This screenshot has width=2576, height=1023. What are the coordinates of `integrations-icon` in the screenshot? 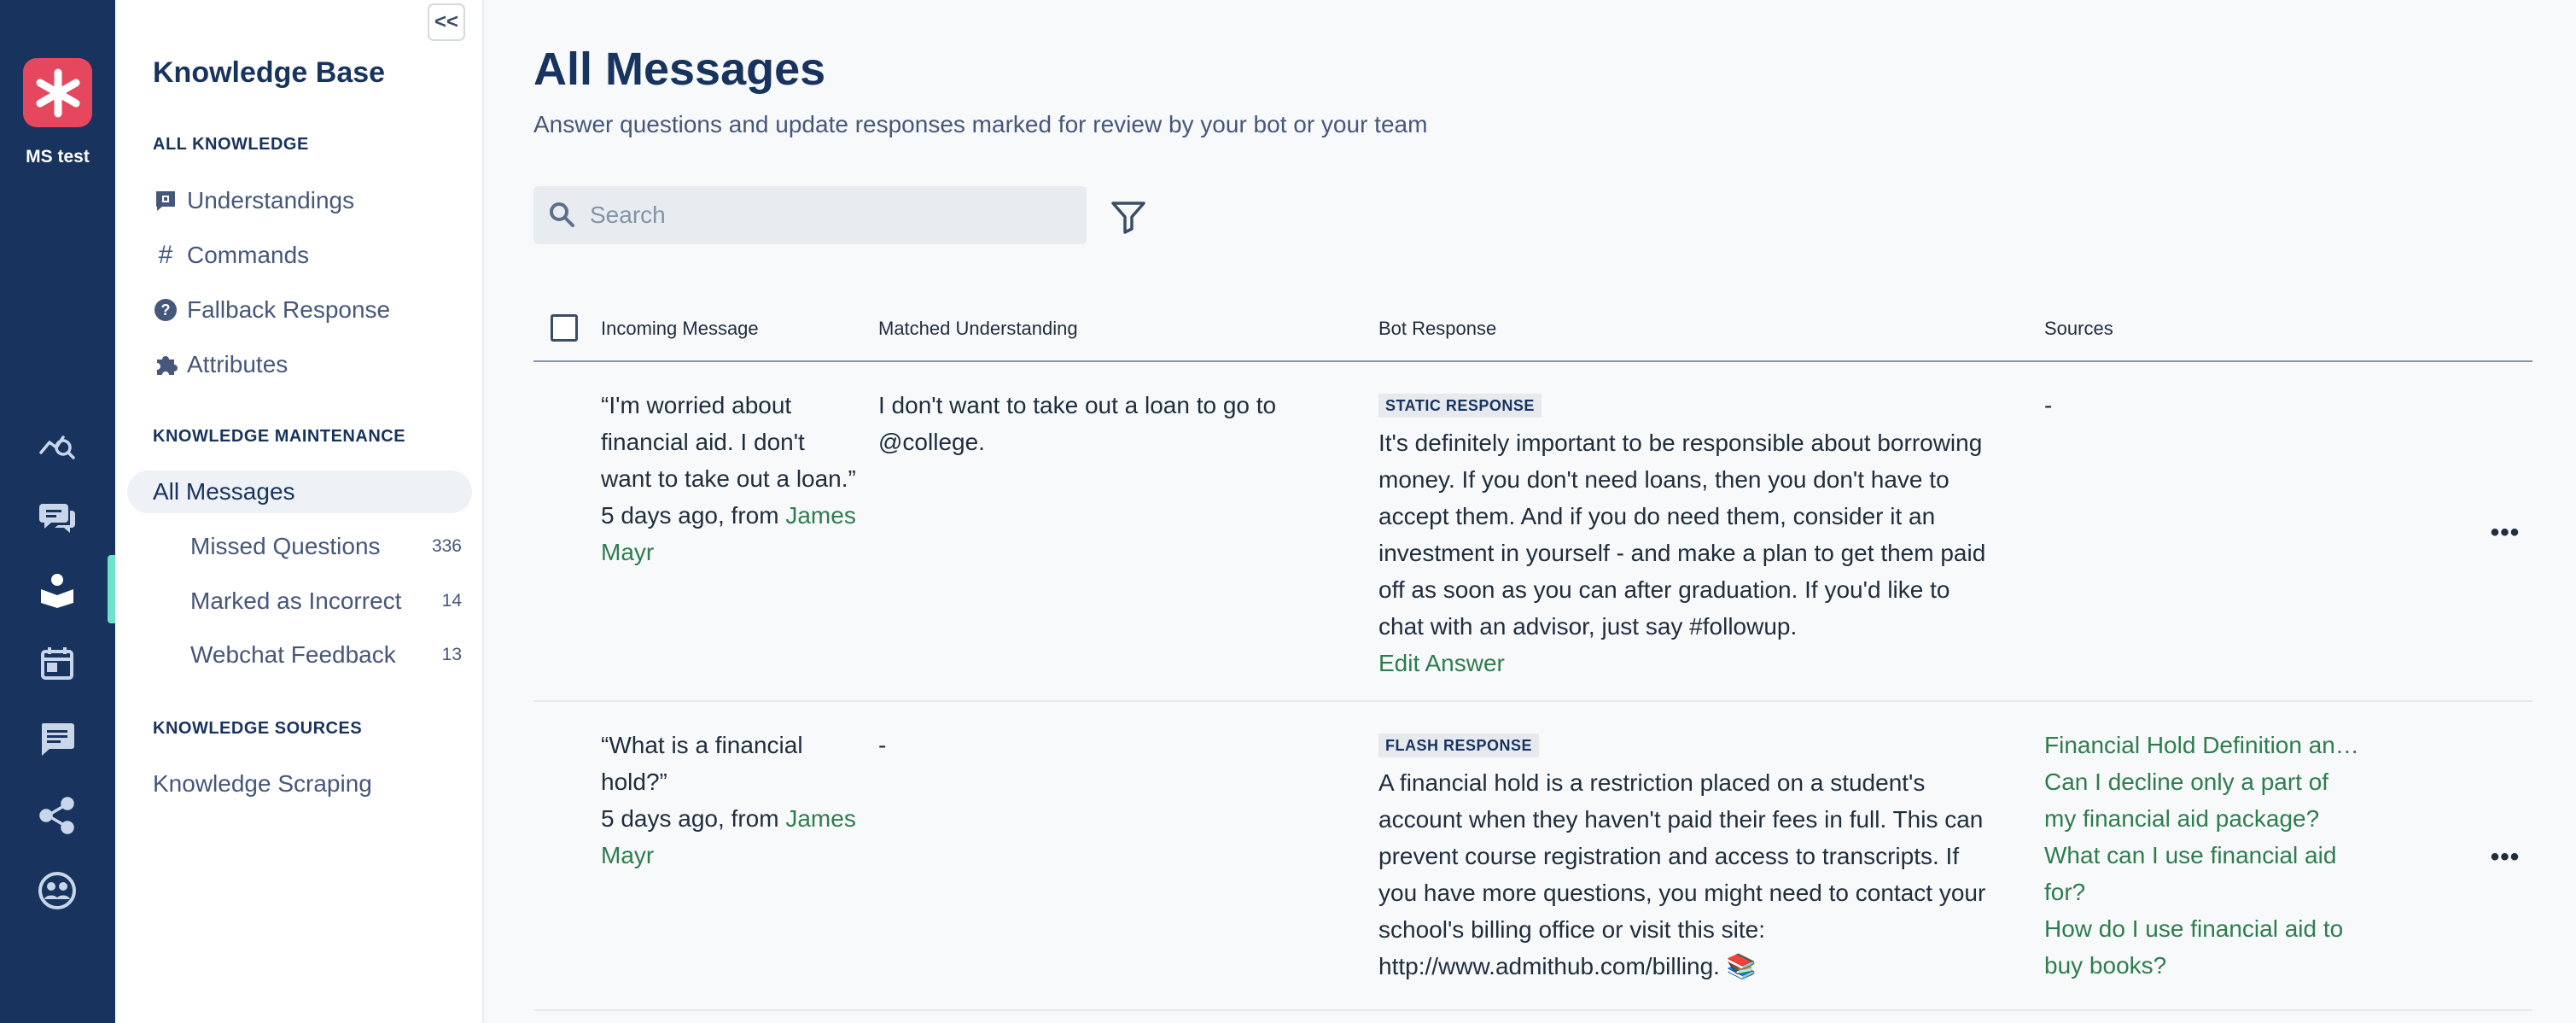 It's located at (57, 816).